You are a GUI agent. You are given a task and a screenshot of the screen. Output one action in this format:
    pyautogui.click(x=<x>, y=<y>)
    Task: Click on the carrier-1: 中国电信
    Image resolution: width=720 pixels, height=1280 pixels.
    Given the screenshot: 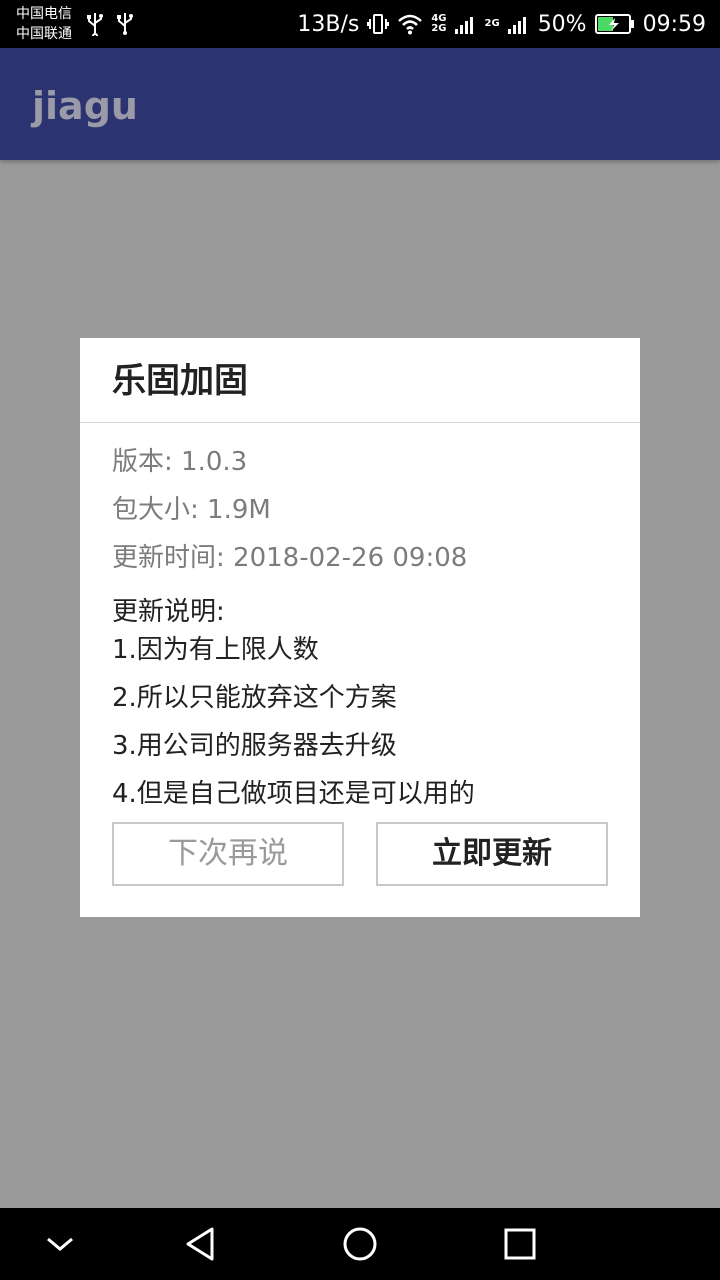 What is the action you would take?
    pyautogui.click(x=44, y=14)
    